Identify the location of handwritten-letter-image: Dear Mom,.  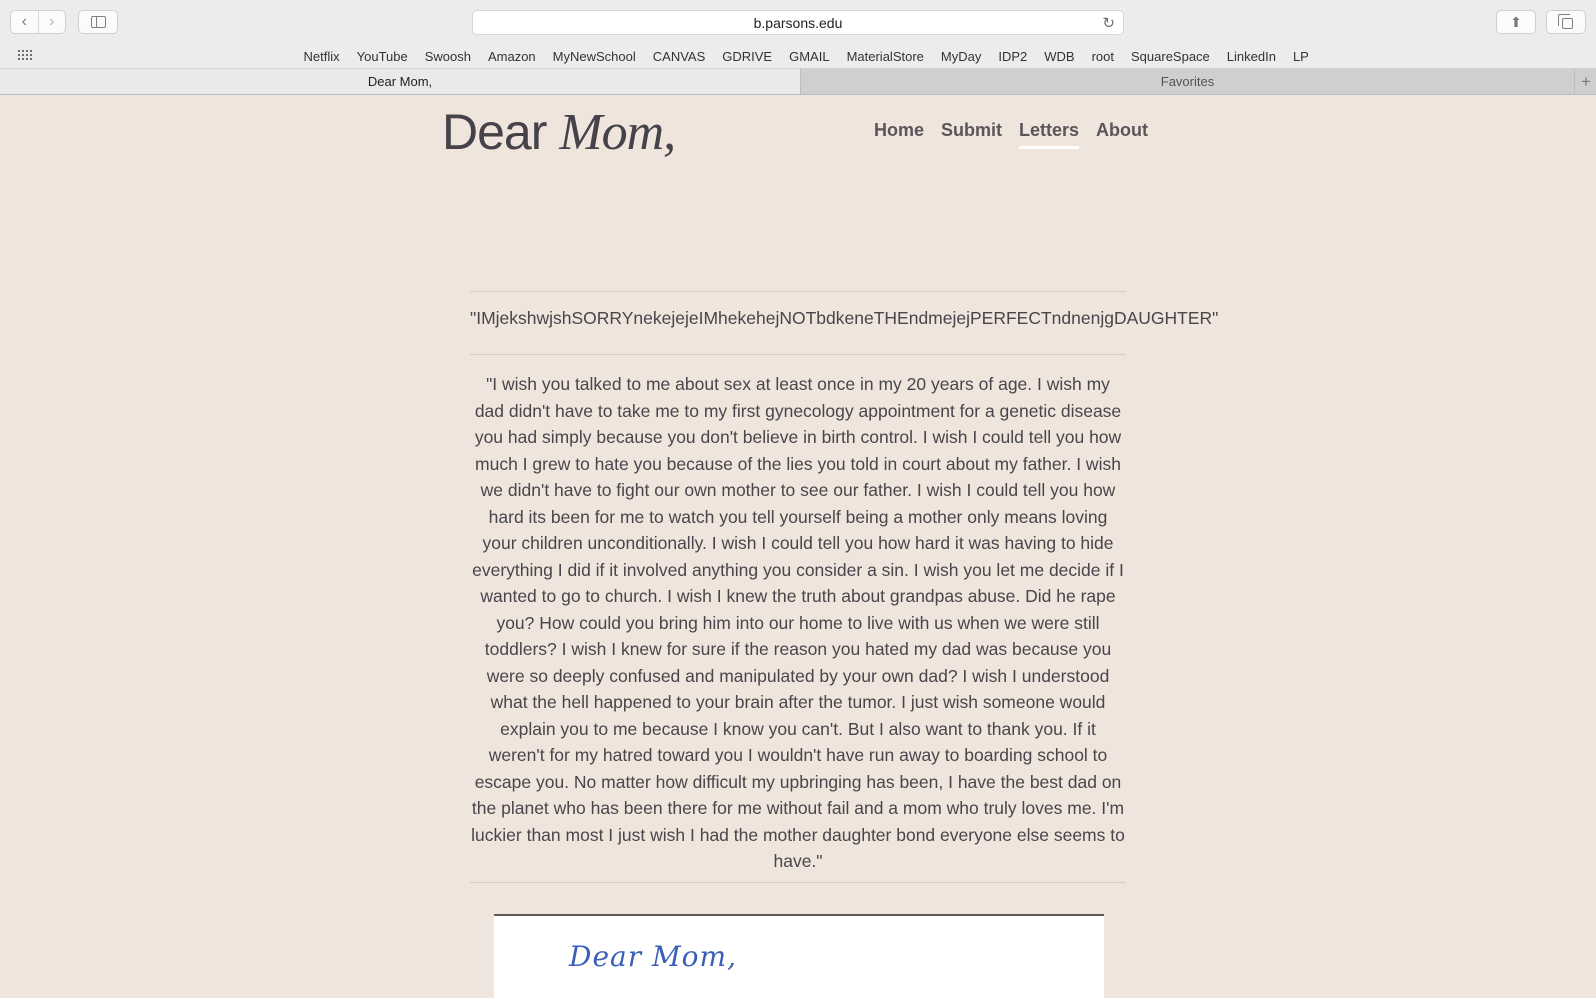
(799, 956).